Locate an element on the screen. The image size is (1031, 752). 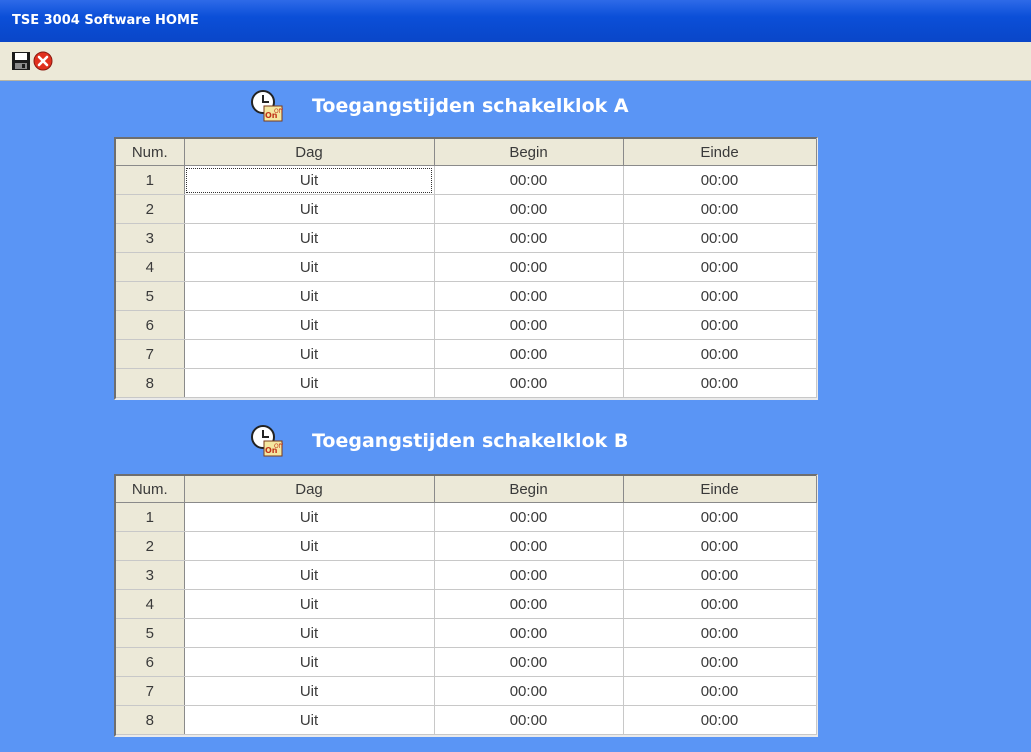
table-row: 1 Uit 00:00 00:00 is located at coordinates (466, 180).